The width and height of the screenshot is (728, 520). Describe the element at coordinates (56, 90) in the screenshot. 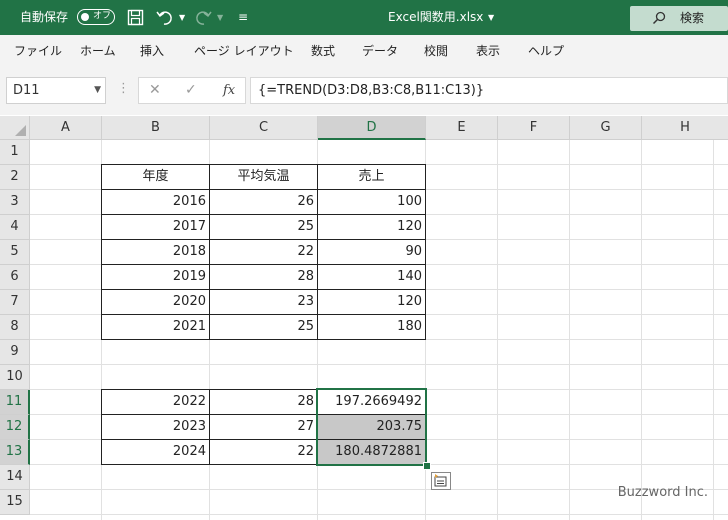

I see `name-box: D11 ▼` at that location.